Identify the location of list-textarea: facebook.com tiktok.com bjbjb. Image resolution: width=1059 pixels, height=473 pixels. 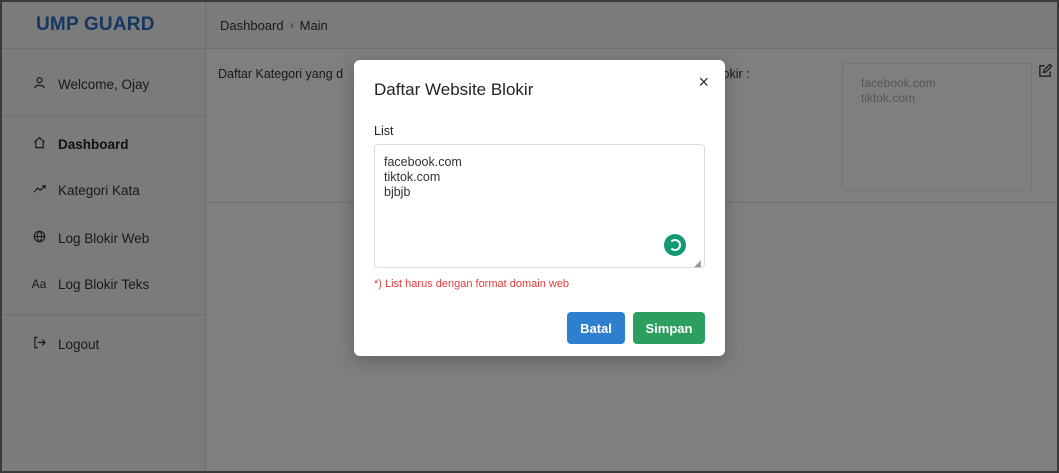
(539, 206).